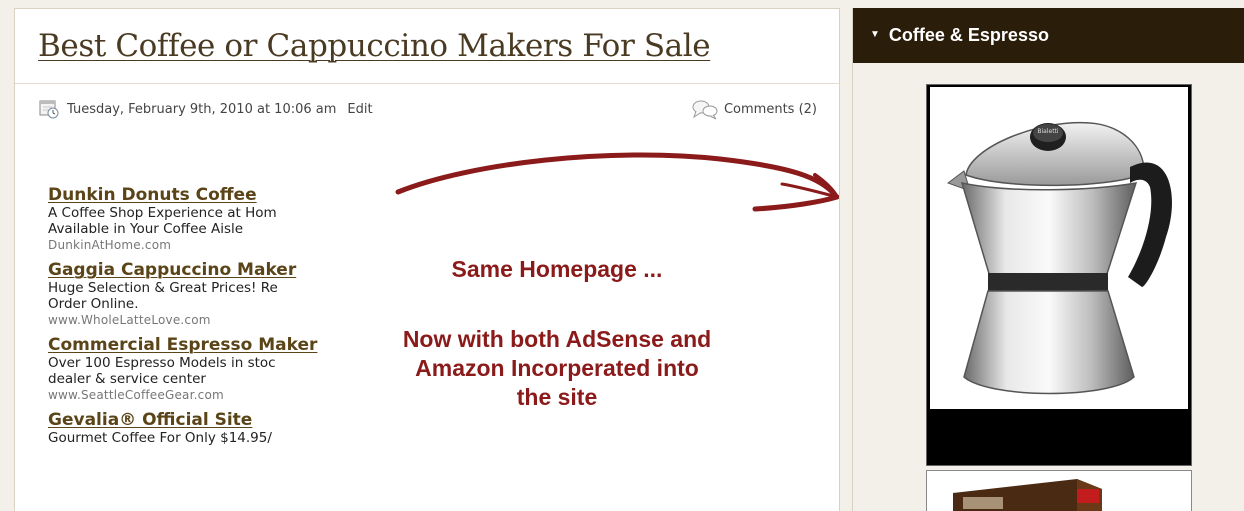  Describe the element at coordinates (875, 34) in the screenshot. I see `triangle-down-icon: ▼` at that location.